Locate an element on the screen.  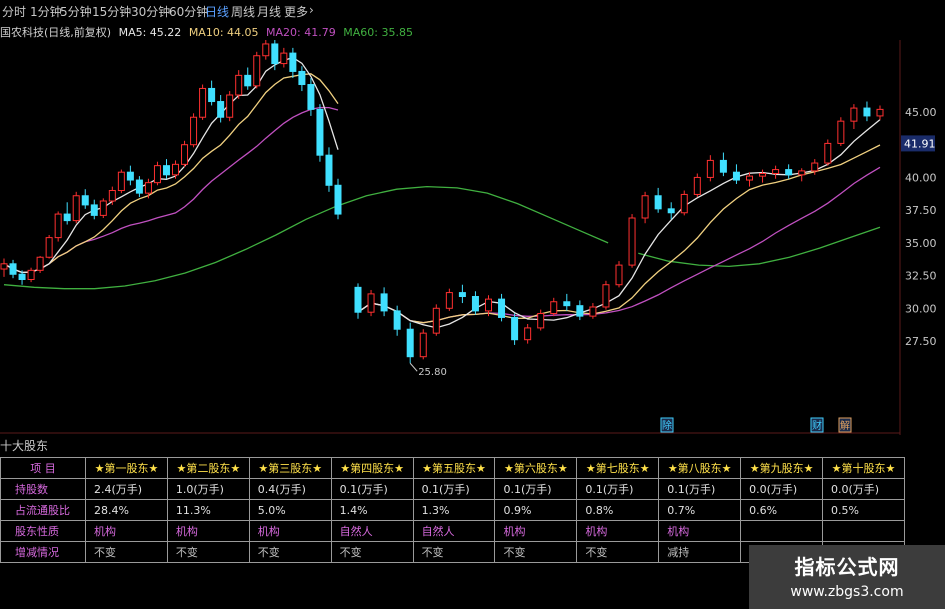
tab-6: 日线 is located at coordinates (217, 11).